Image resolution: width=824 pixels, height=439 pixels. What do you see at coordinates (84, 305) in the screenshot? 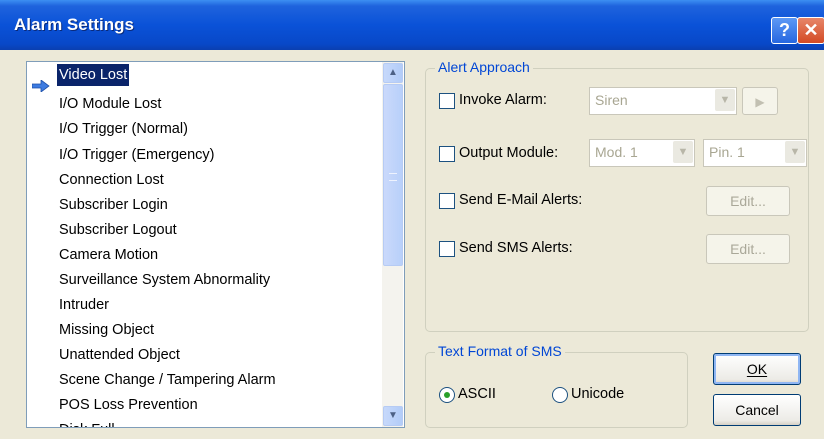
I see `list-item-intruder: Intruder` at bounding box center [84, 305].